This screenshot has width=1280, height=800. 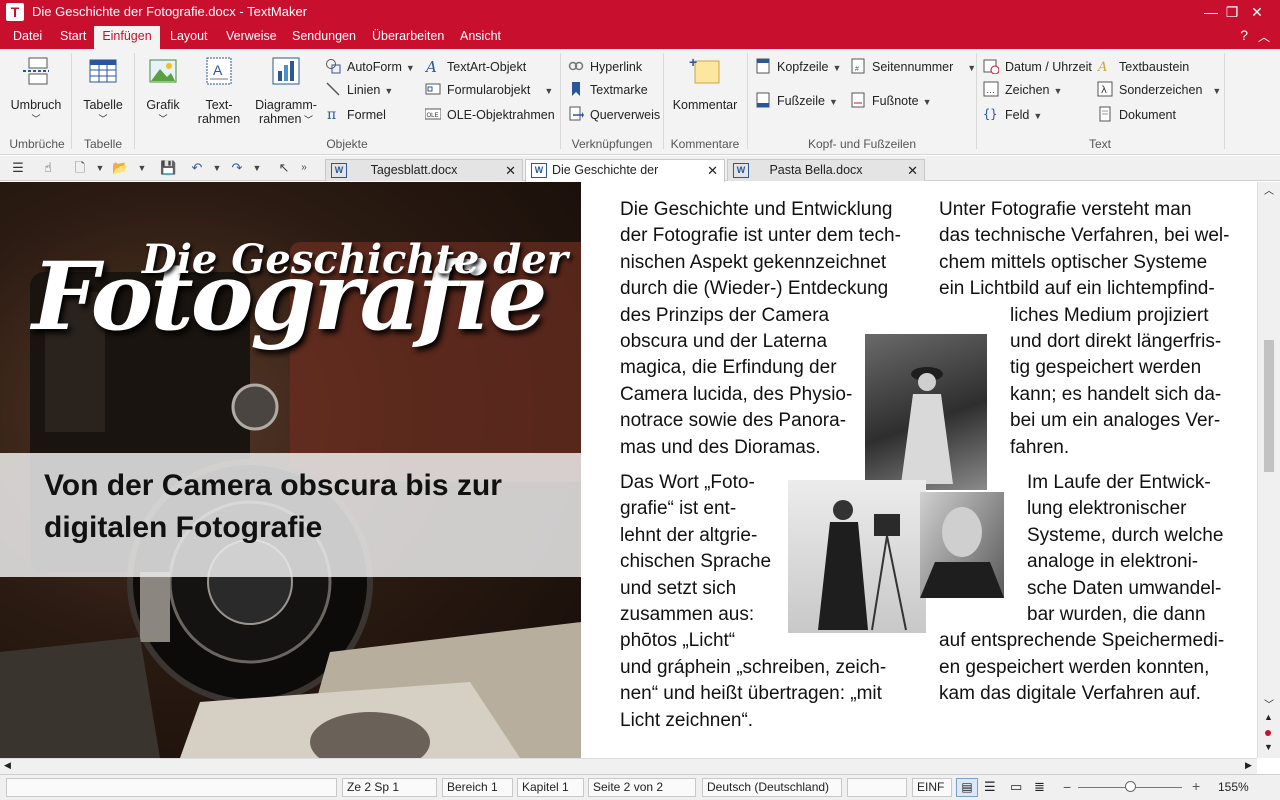 I want to click on cross-reference-icon, so click(x=576, y=113).